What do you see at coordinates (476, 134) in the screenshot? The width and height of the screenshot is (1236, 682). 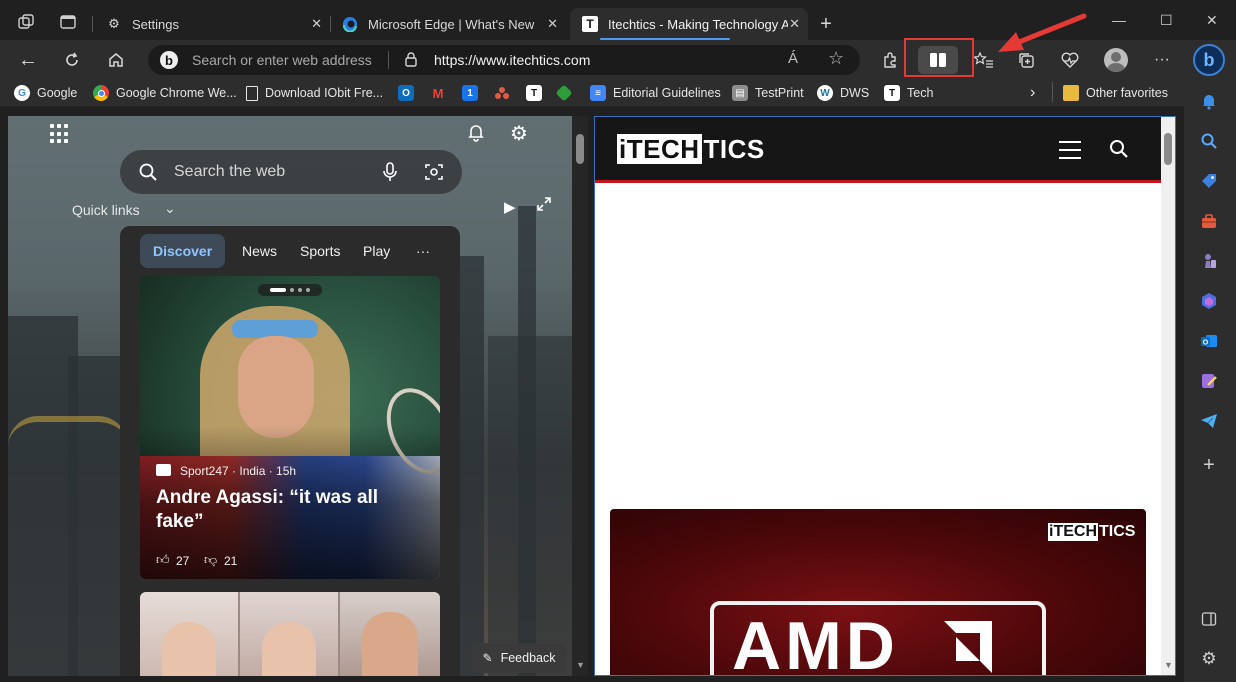 I see `notification-bell-icon` at bounding box center [476, 134].